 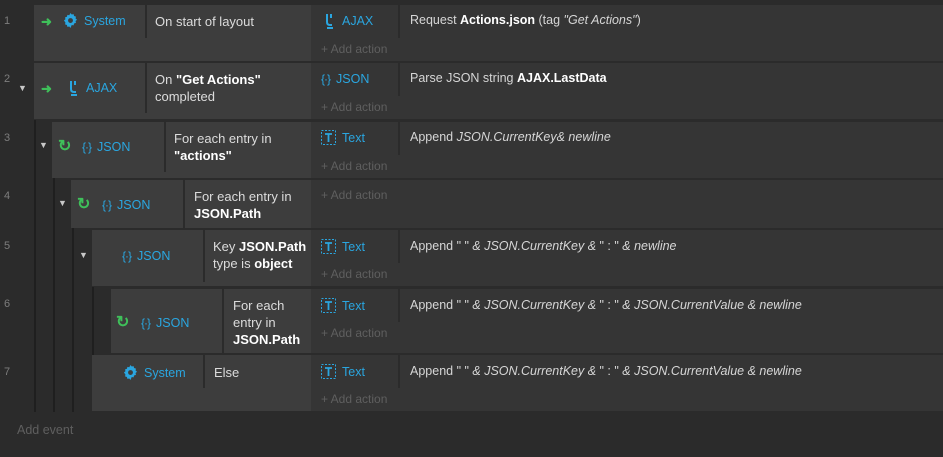 What do you see at coordinates (649, 246) in the screenshot?
I see `text-segment: & newline` at bounding box center [649, 246].